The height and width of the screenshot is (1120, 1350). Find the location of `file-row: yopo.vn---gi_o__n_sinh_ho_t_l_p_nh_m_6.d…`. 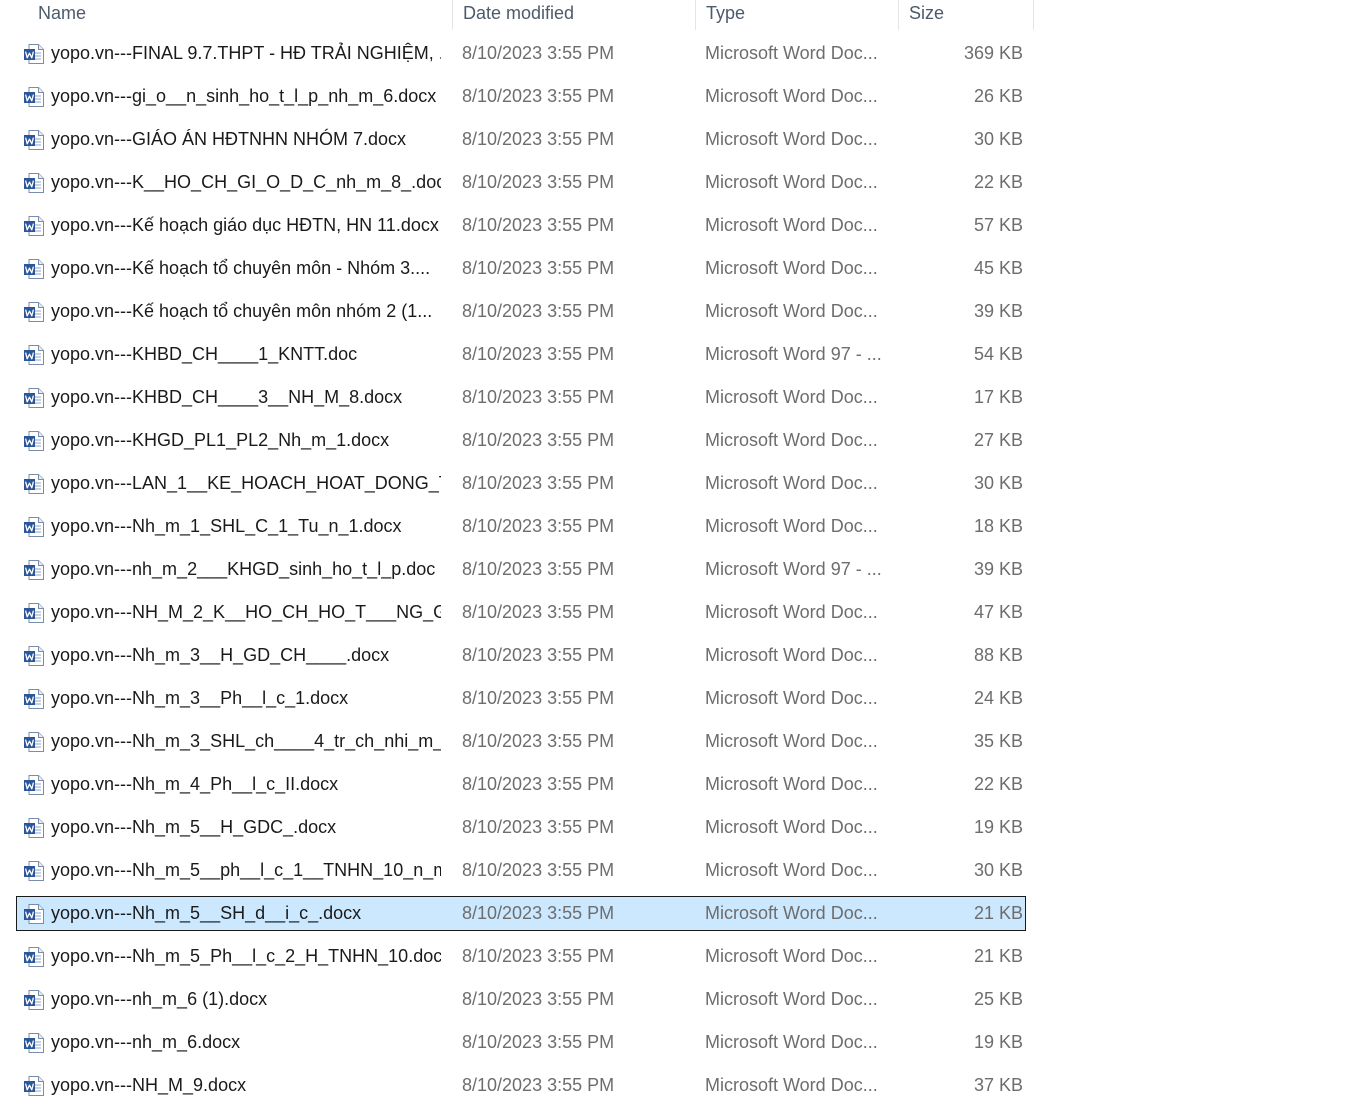

file-row: yopo.vn---gi_o__n_sinh_ho_t_l_p_nh_m_6.d… is located at coordinates (521, 96).